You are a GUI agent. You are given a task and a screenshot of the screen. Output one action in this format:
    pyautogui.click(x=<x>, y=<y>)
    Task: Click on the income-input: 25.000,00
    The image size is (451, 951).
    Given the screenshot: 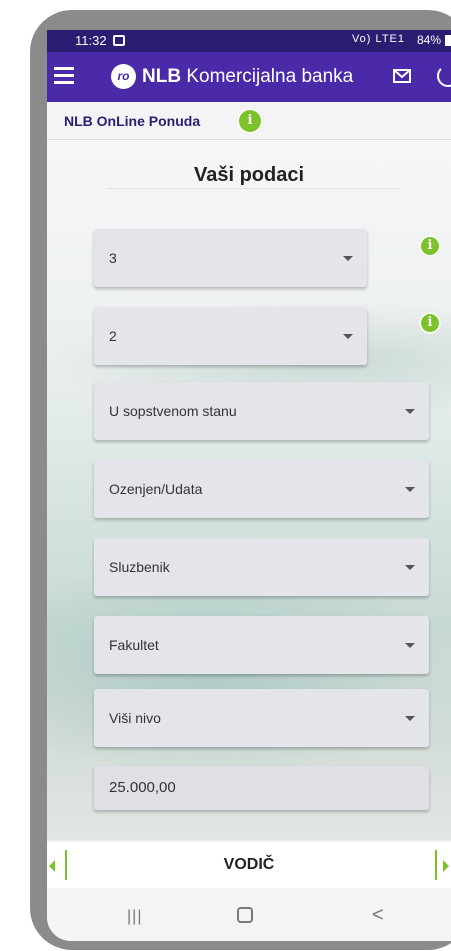 What is the action you would take?
    pyautogui.click(x=261, y=788)
    